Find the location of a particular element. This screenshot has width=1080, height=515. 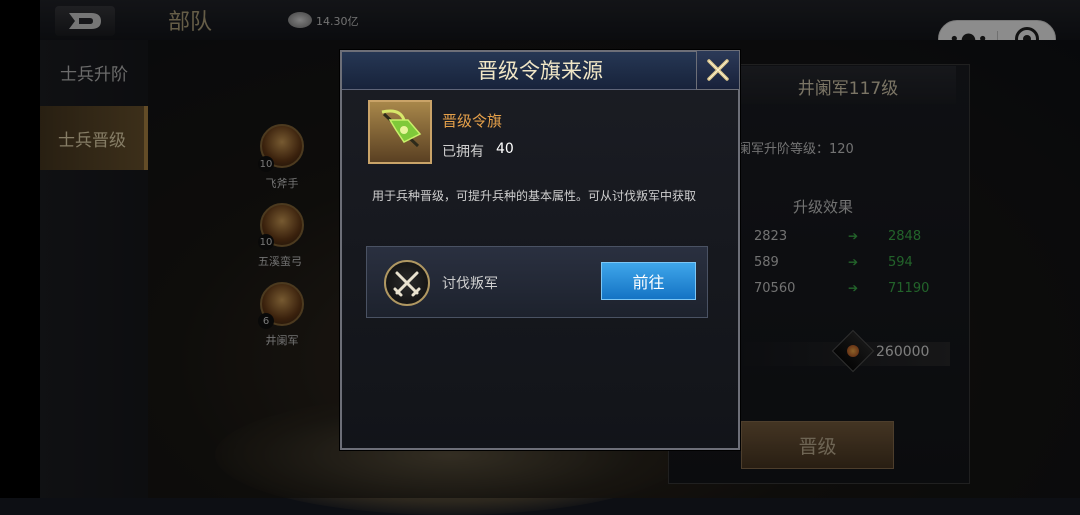

flag-icon is located at coordinates (401, 128).